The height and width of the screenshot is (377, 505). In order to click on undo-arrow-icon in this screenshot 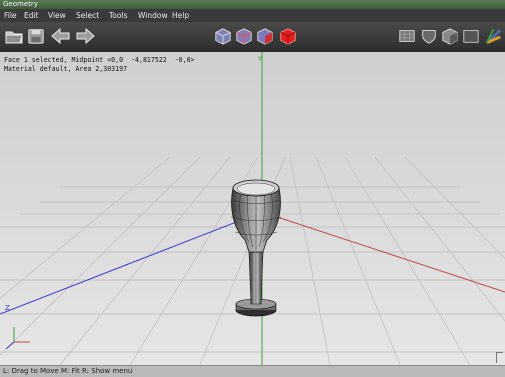, I will do `click(61, 36)`.